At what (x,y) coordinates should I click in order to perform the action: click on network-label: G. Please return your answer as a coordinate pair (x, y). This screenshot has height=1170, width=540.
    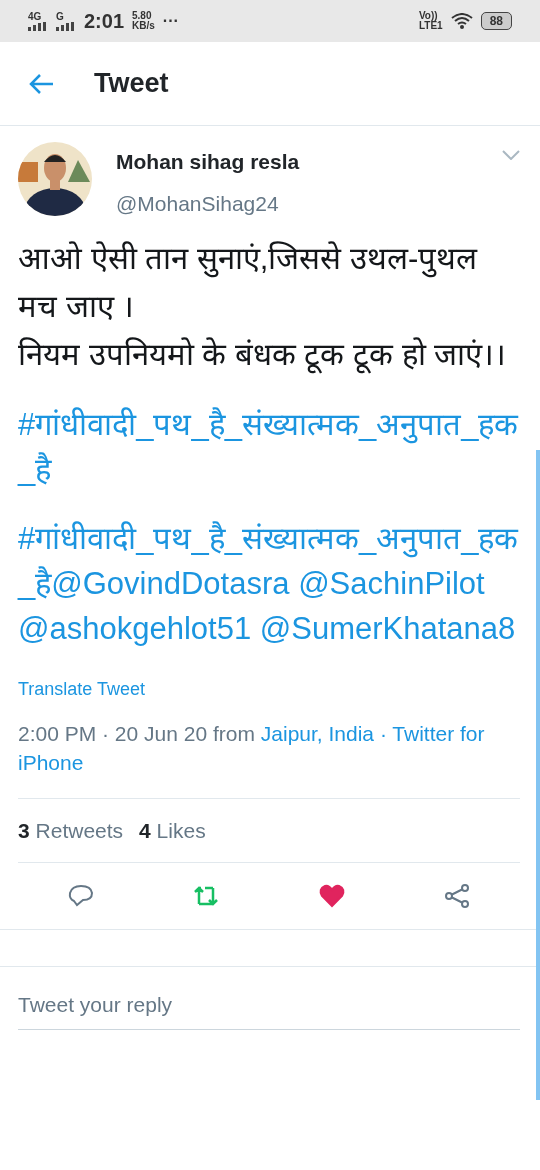
    Looking at the image, I should click on (60, 16).